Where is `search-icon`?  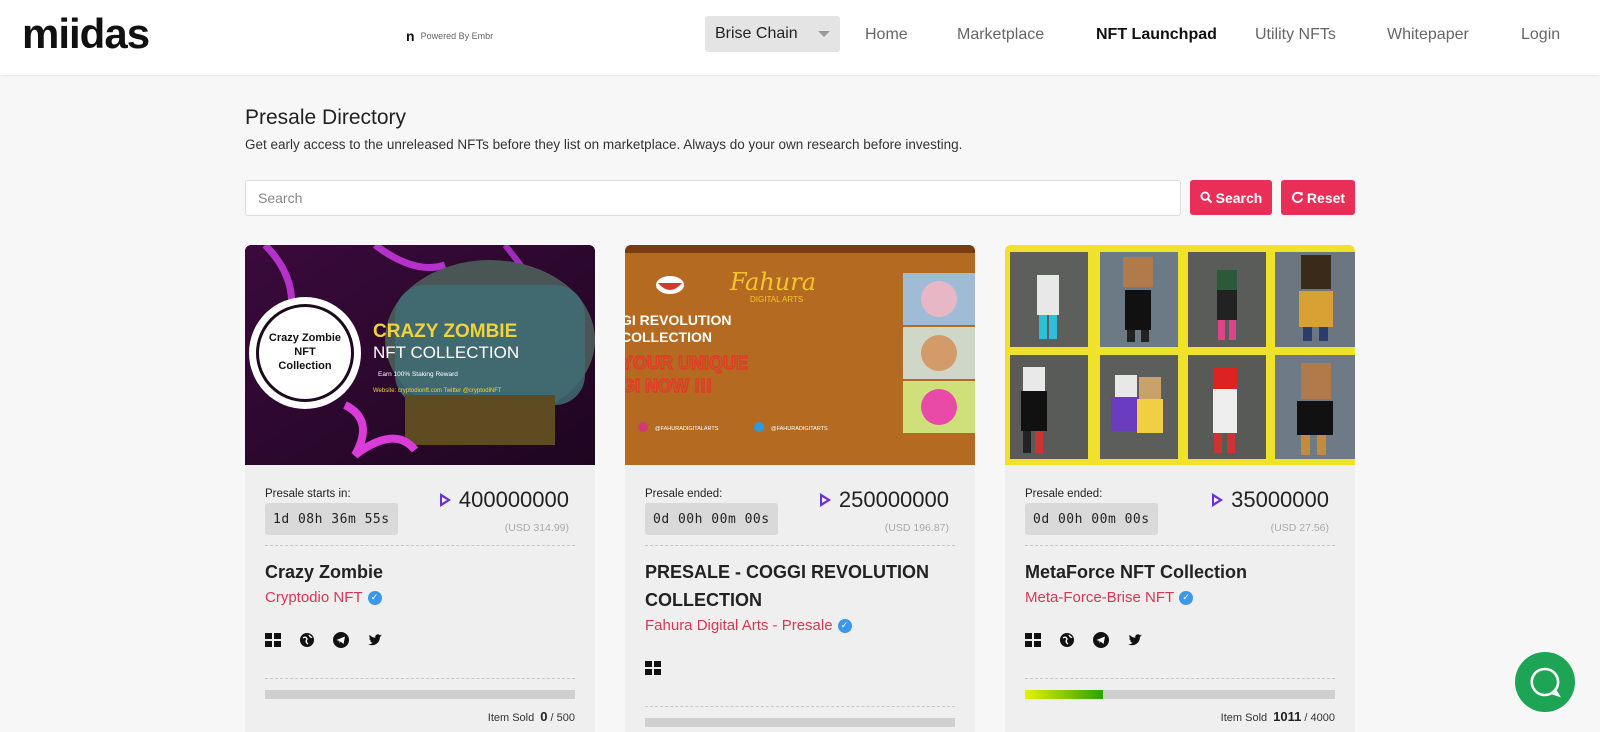
search-icon is located at coordinates (1206, 197).